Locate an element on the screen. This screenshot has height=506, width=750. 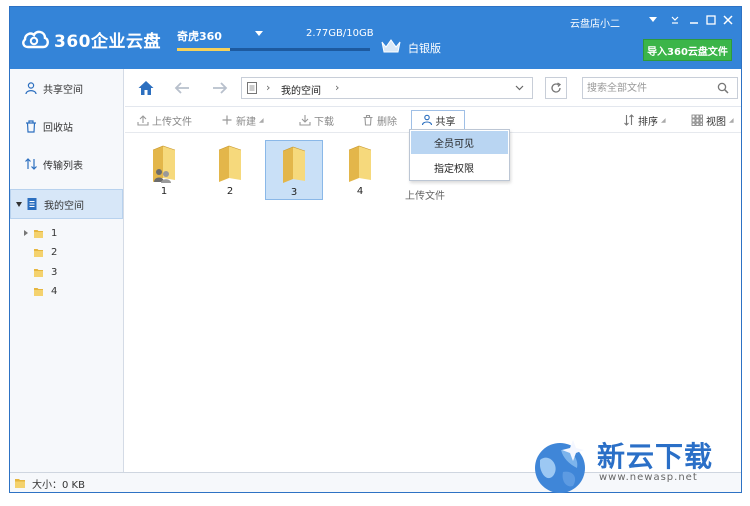
back-arrow-icon is located at coordinates (182, 88).